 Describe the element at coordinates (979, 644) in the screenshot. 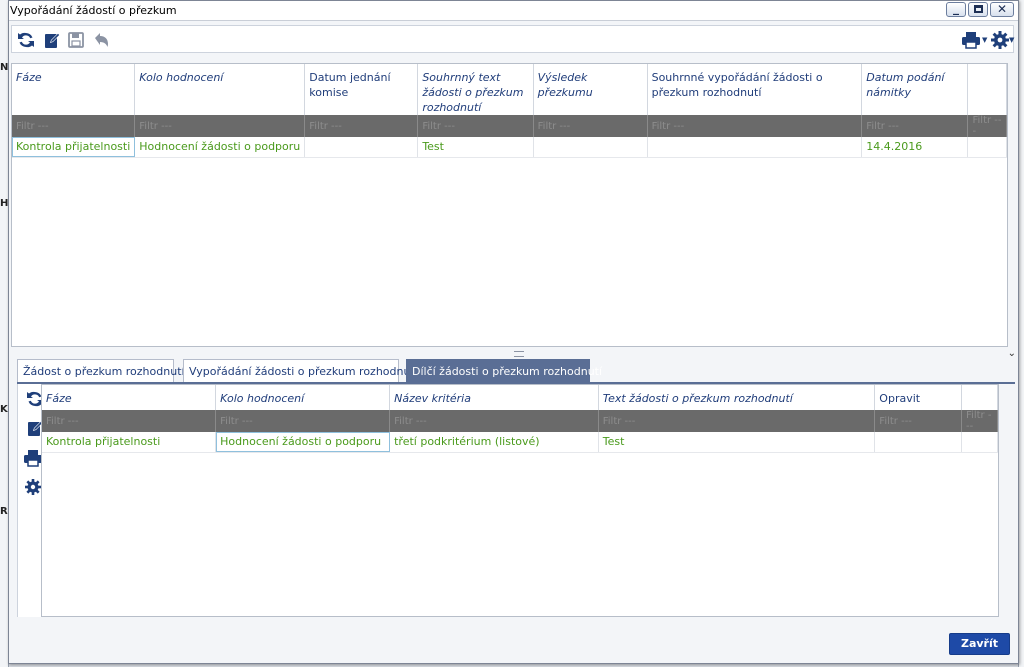

I see `close-dialog-button: Zavřít` at that location.